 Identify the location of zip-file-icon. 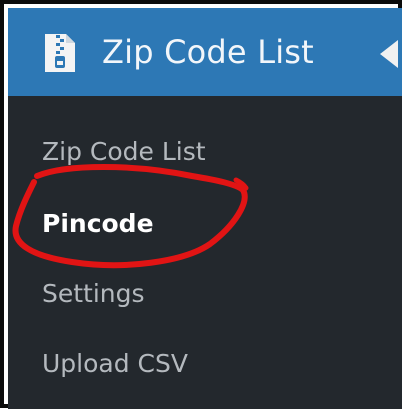
(60, 53).